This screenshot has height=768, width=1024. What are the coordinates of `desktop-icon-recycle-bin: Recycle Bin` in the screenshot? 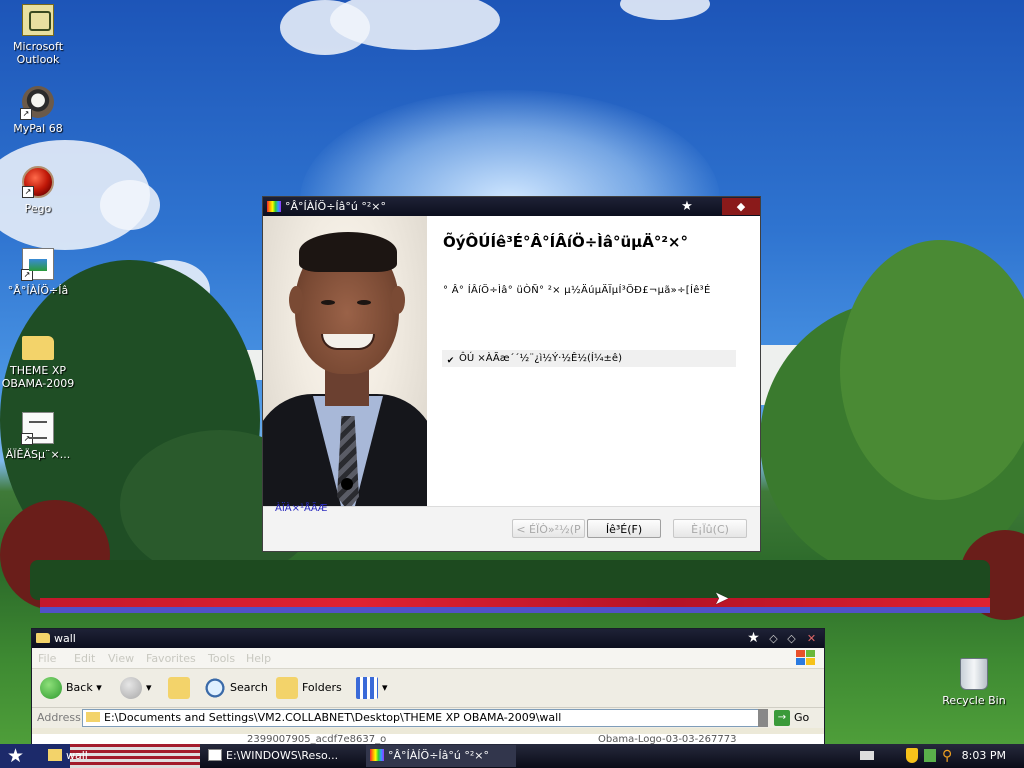 It's located at (974, 682).